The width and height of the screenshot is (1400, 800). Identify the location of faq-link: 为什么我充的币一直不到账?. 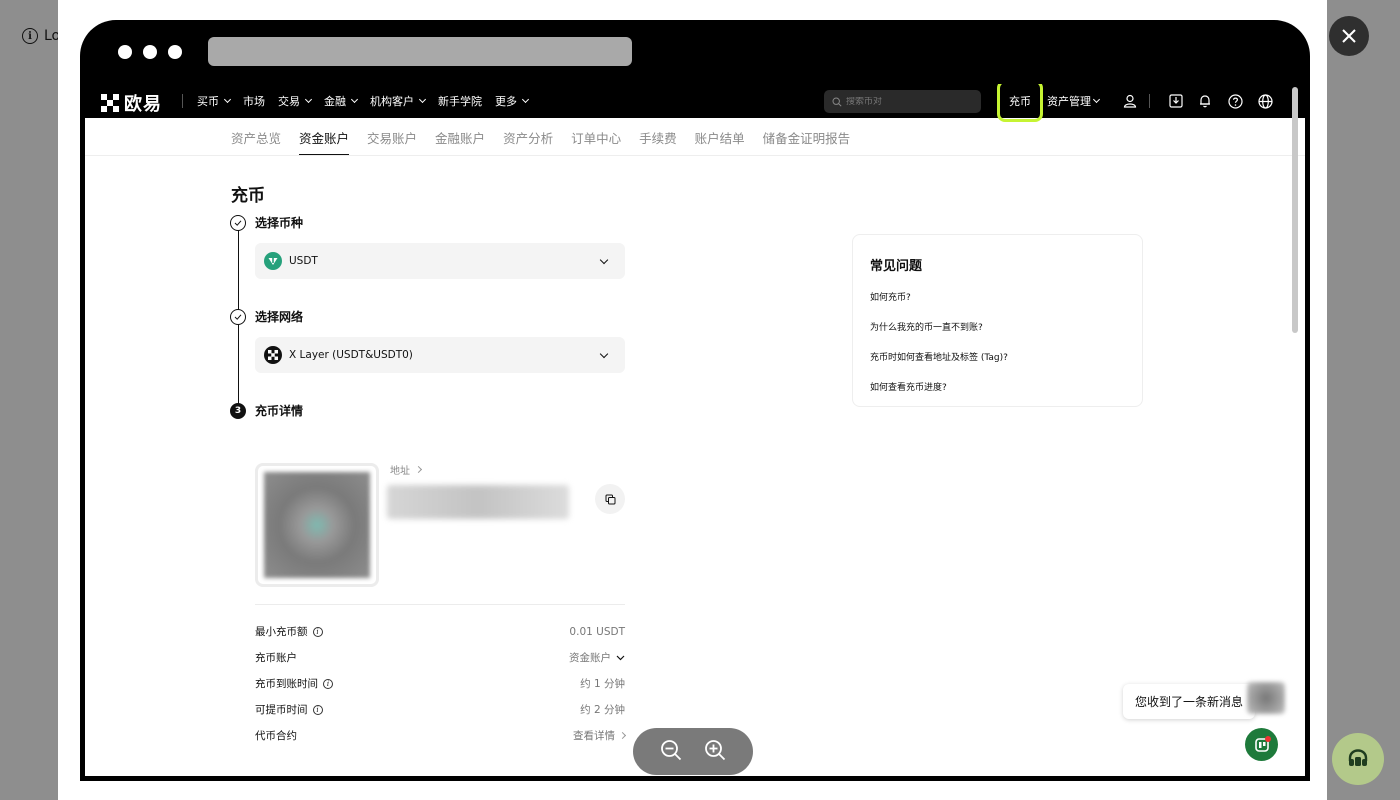
(997, 335).